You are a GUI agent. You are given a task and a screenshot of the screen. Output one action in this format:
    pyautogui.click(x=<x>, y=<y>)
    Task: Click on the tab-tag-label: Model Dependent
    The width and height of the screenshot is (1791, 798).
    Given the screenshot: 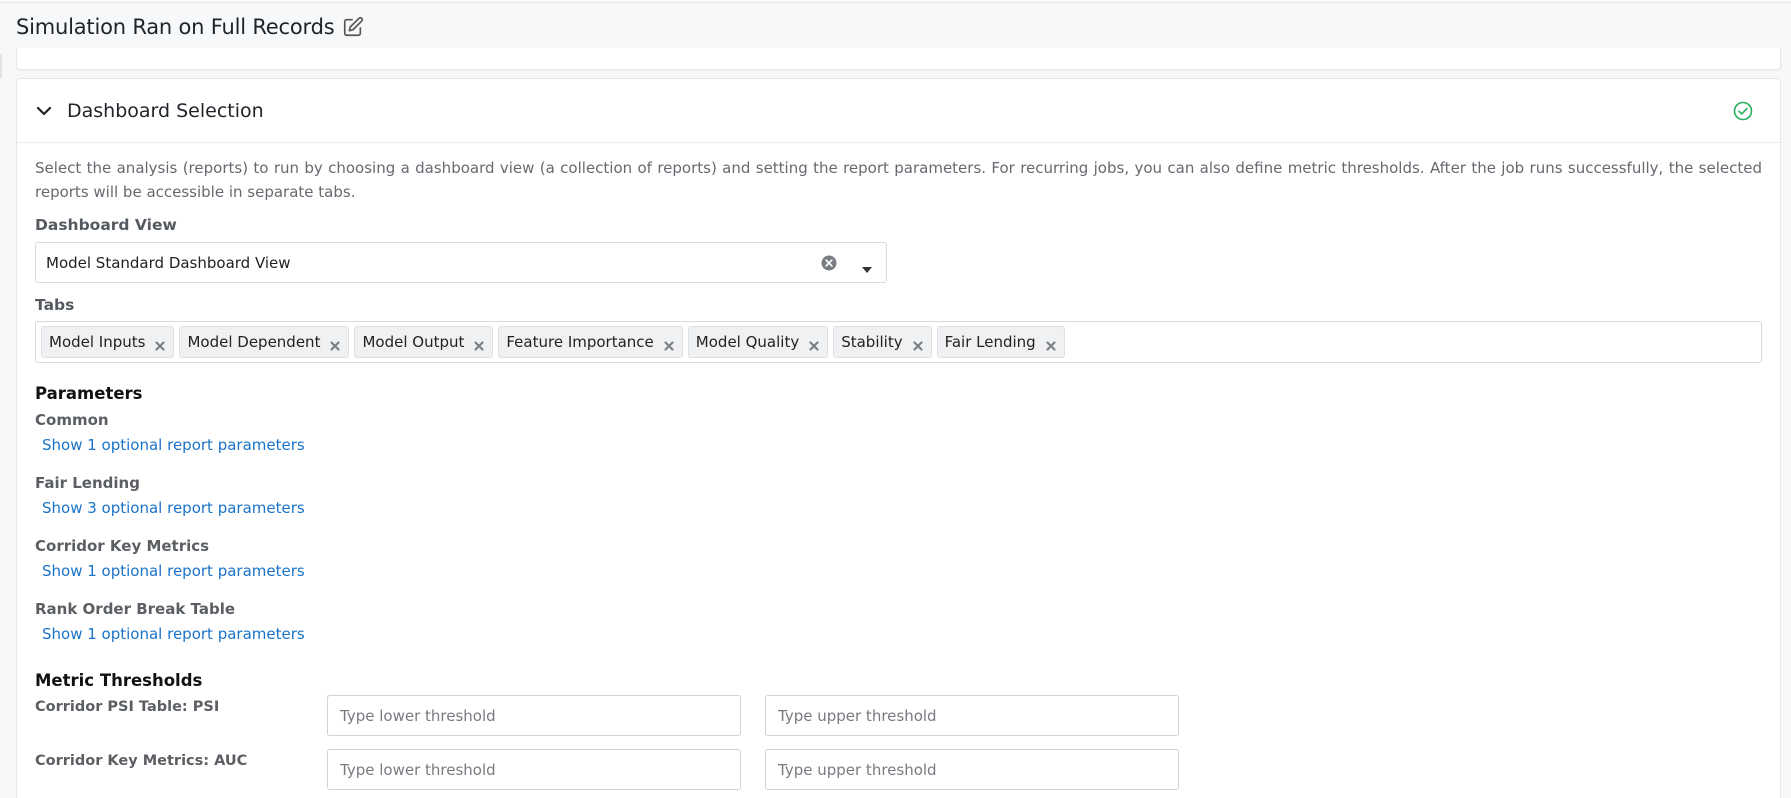 What is the action you would take?
    pyautogui.click(x=254, y=342)
    